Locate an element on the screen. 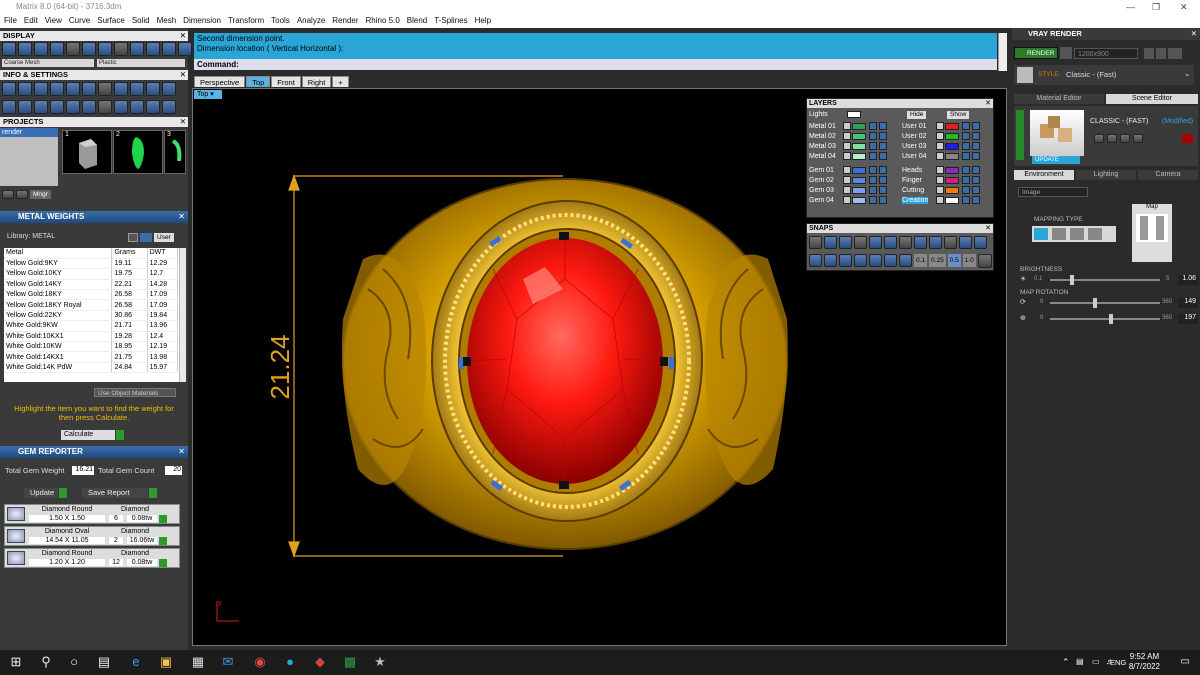 The image size is (1200, 675). tab-material-editor: Material Editor is located at coordinates (1059, 99).